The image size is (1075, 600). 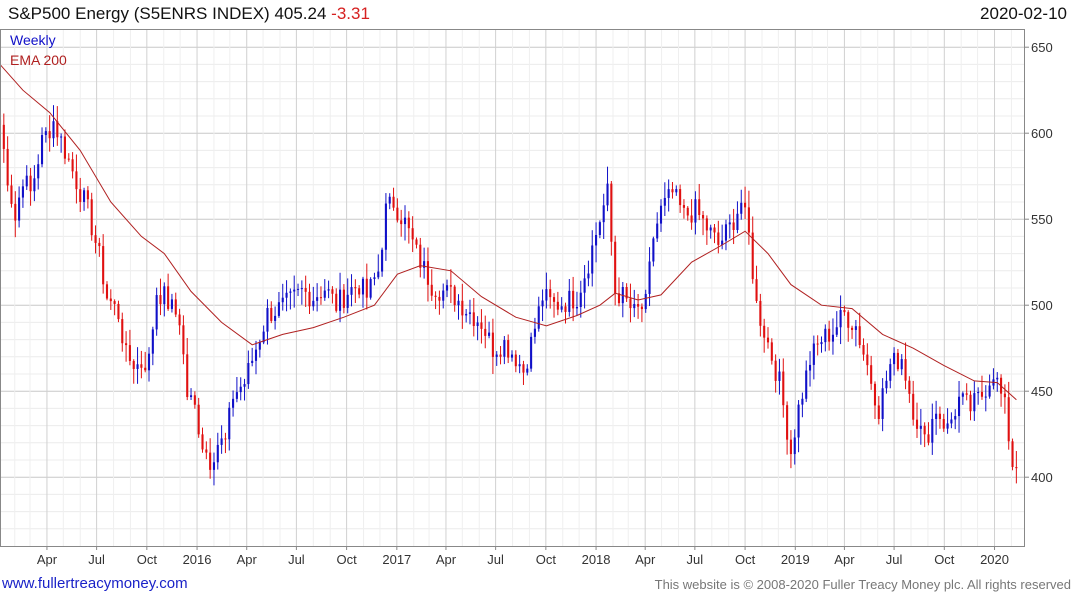 I want to click on y-tick-label: 450, so click(x=1042, y=391).